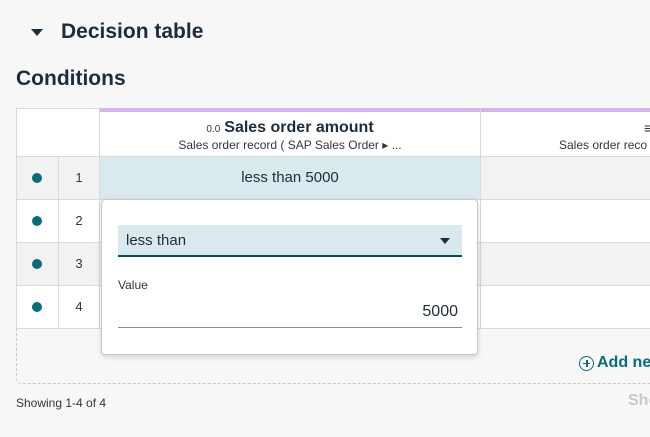 This screenshot has width=650, height=437. What do you see at coordinates (445, 241) in the screenshot?
I see `dropdown-caret-icon` at bounding box center [445, 241].